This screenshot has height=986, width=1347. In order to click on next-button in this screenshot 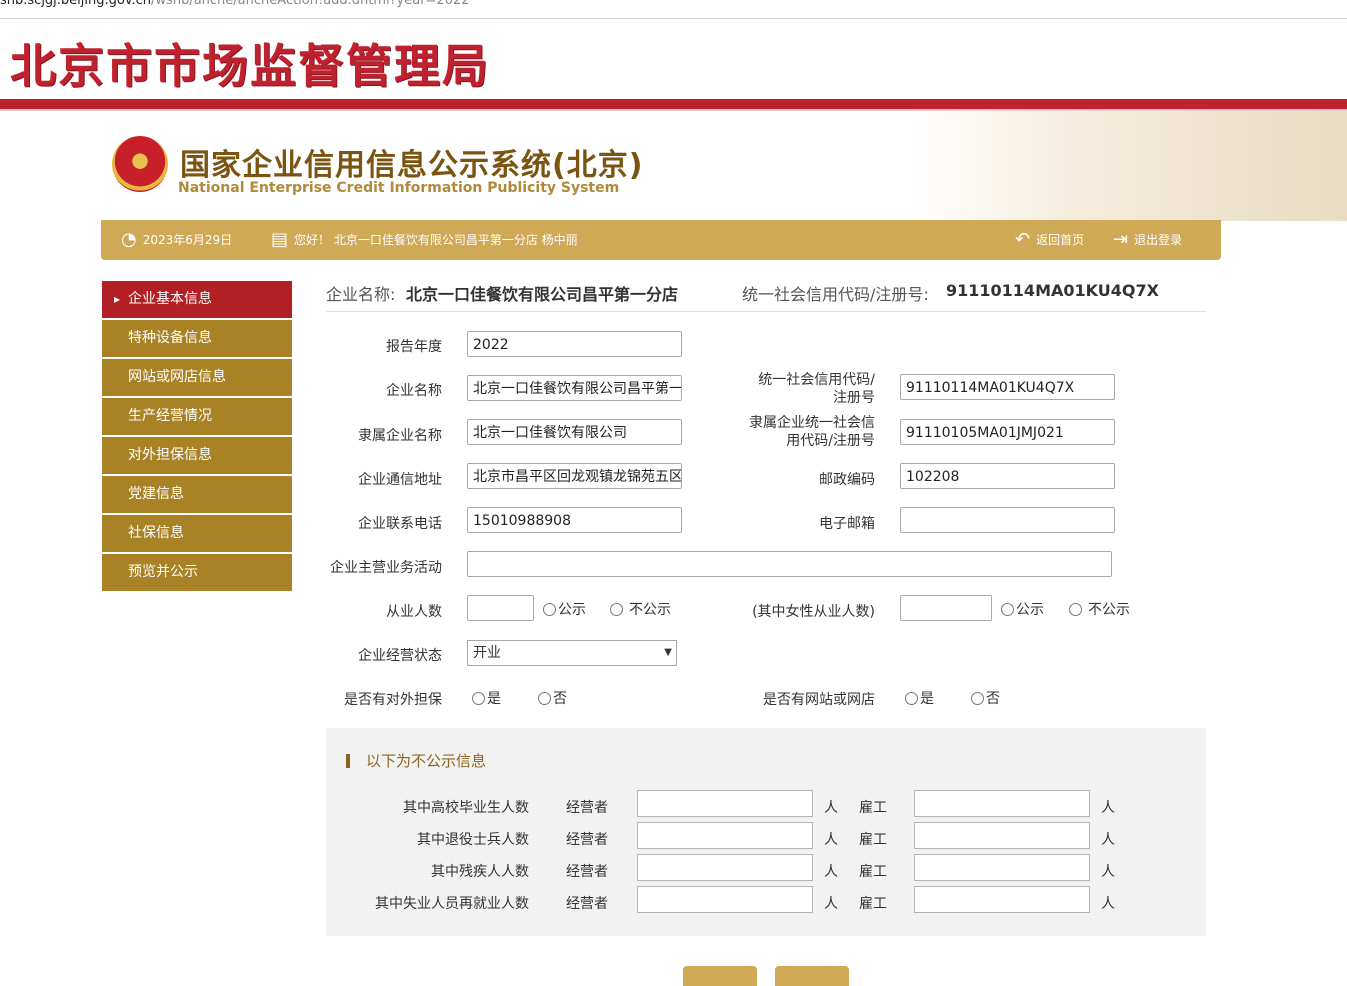, I will do `click(812, 976)`.